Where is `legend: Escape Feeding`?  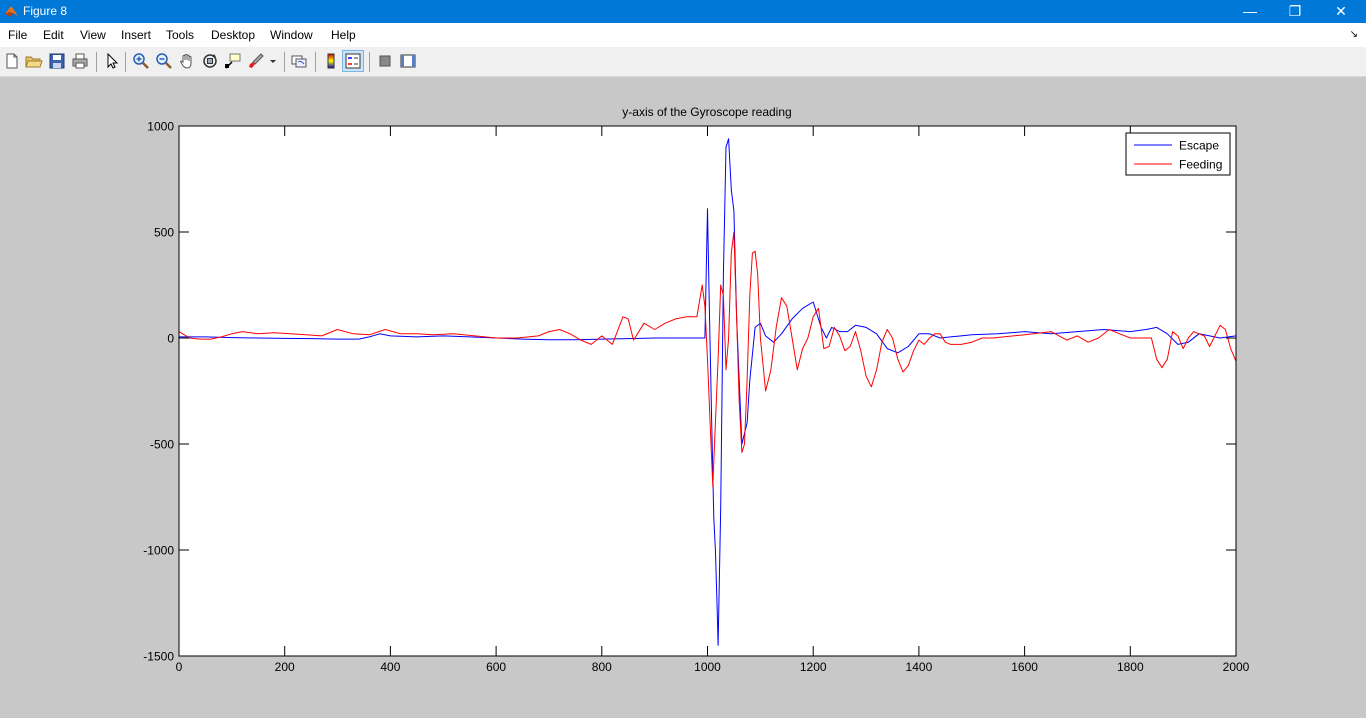 legend: Escape Feeding is located at coordinates (1178, 154).